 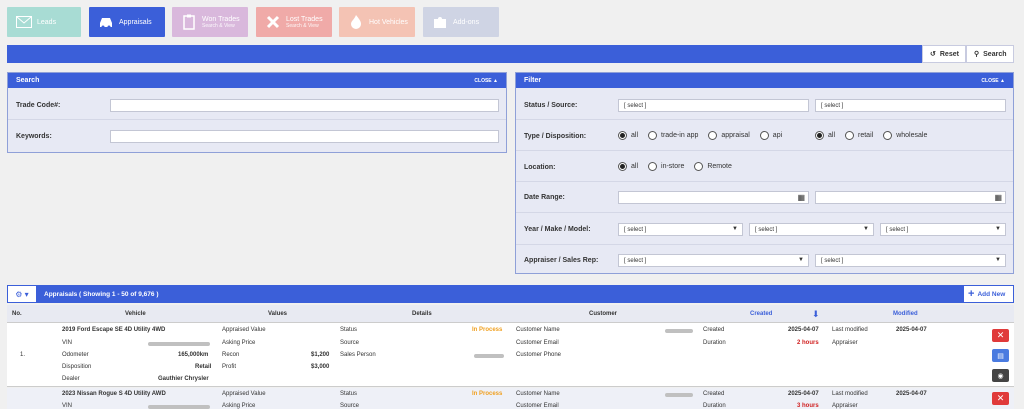 What do you see at coordinates (808, 343) in the screenshot?
I see `duration-value: 2 hours` at bounding box center [808, 343].